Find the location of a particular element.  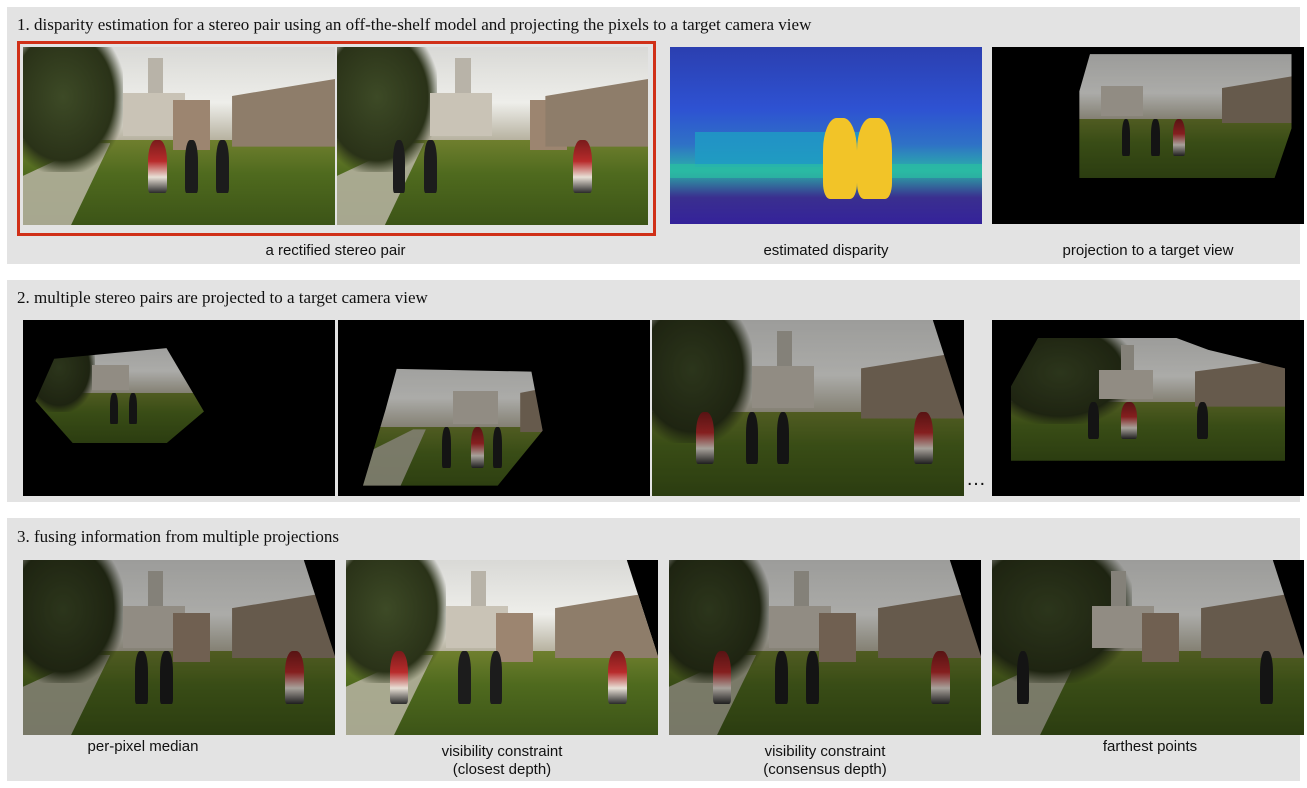

target-view-projection-image is located at coordinates (1148, 135).